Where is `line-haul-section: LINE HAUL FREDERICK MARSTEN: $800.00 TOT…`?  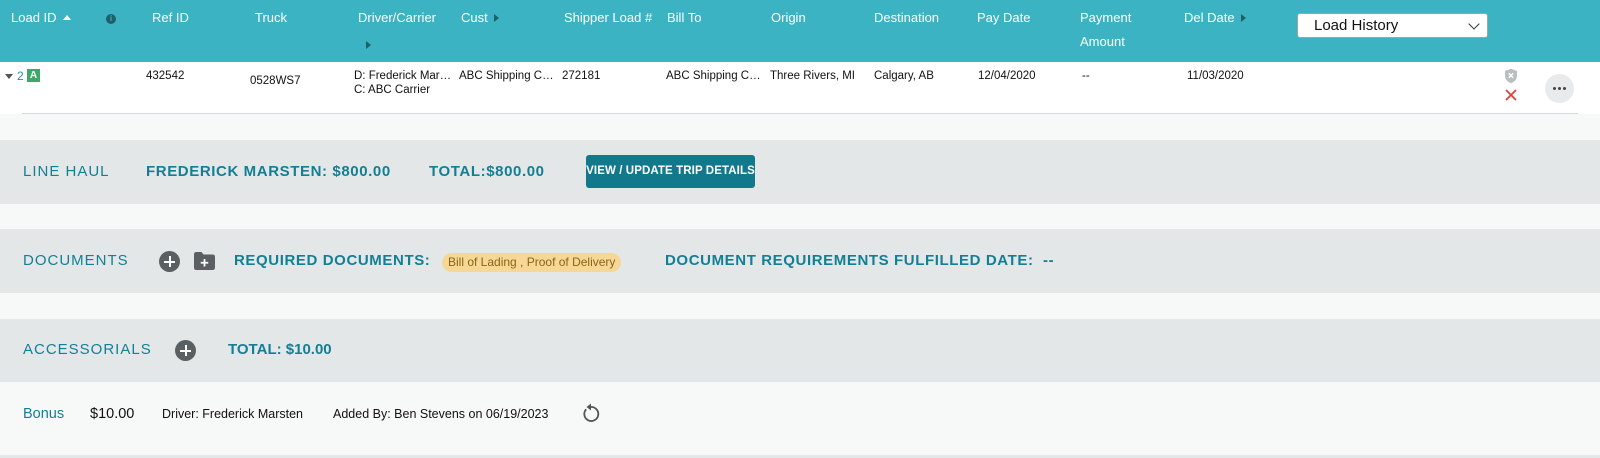
line-haul-section: LINE HAUL FREDERICK MARSTEN: $800.00 TOT… is located at coordinates (800, 172).